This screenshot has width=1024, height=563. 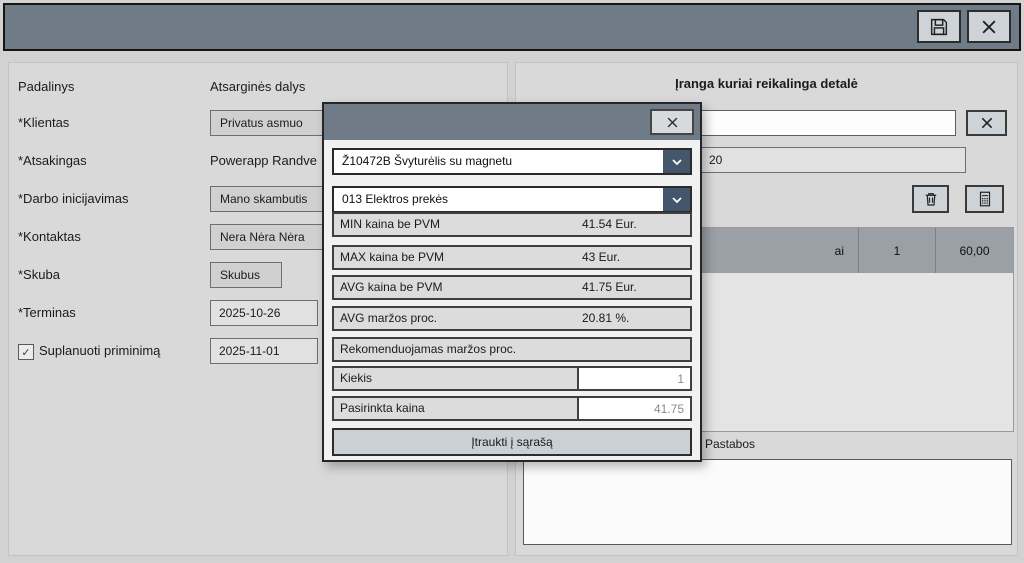 I want to click on info-value: 43 Eur., so click(x=601, y=257).